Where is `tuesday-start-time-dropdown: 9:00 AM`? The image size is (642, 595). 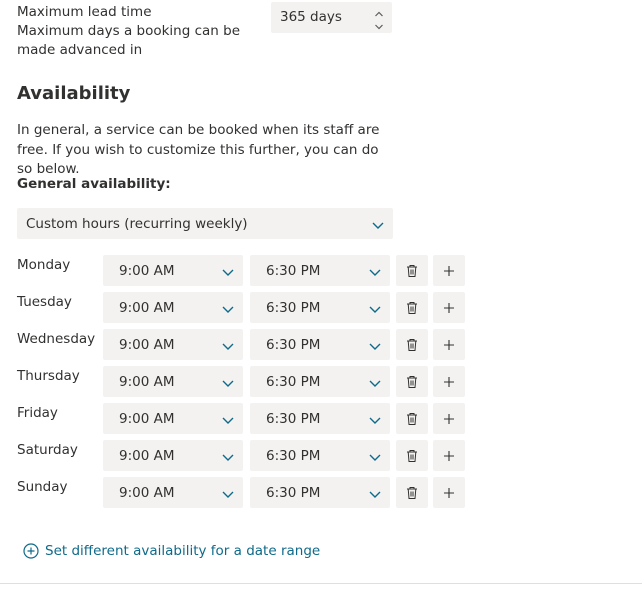
tuesday-start-time-dropdown: 9:00 AM is located at coordinates (173, 307).